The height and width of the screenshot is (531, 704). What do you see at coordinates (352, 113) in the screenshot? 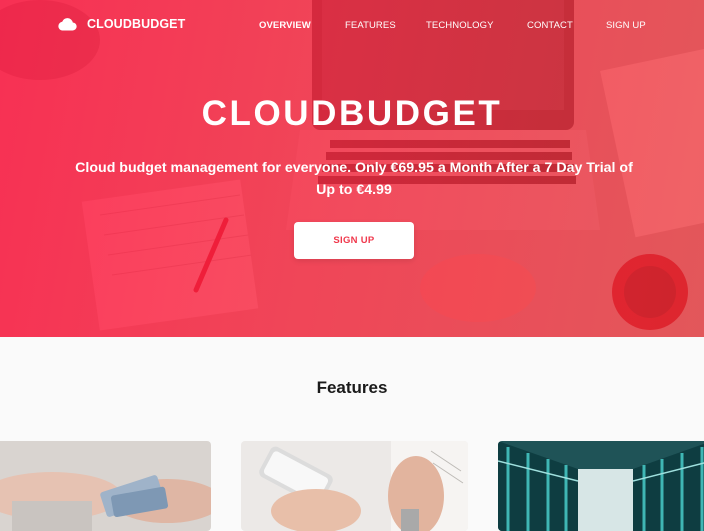
I see `hero-title: CLOUDBUDGET` at bounding box center [352, 113].